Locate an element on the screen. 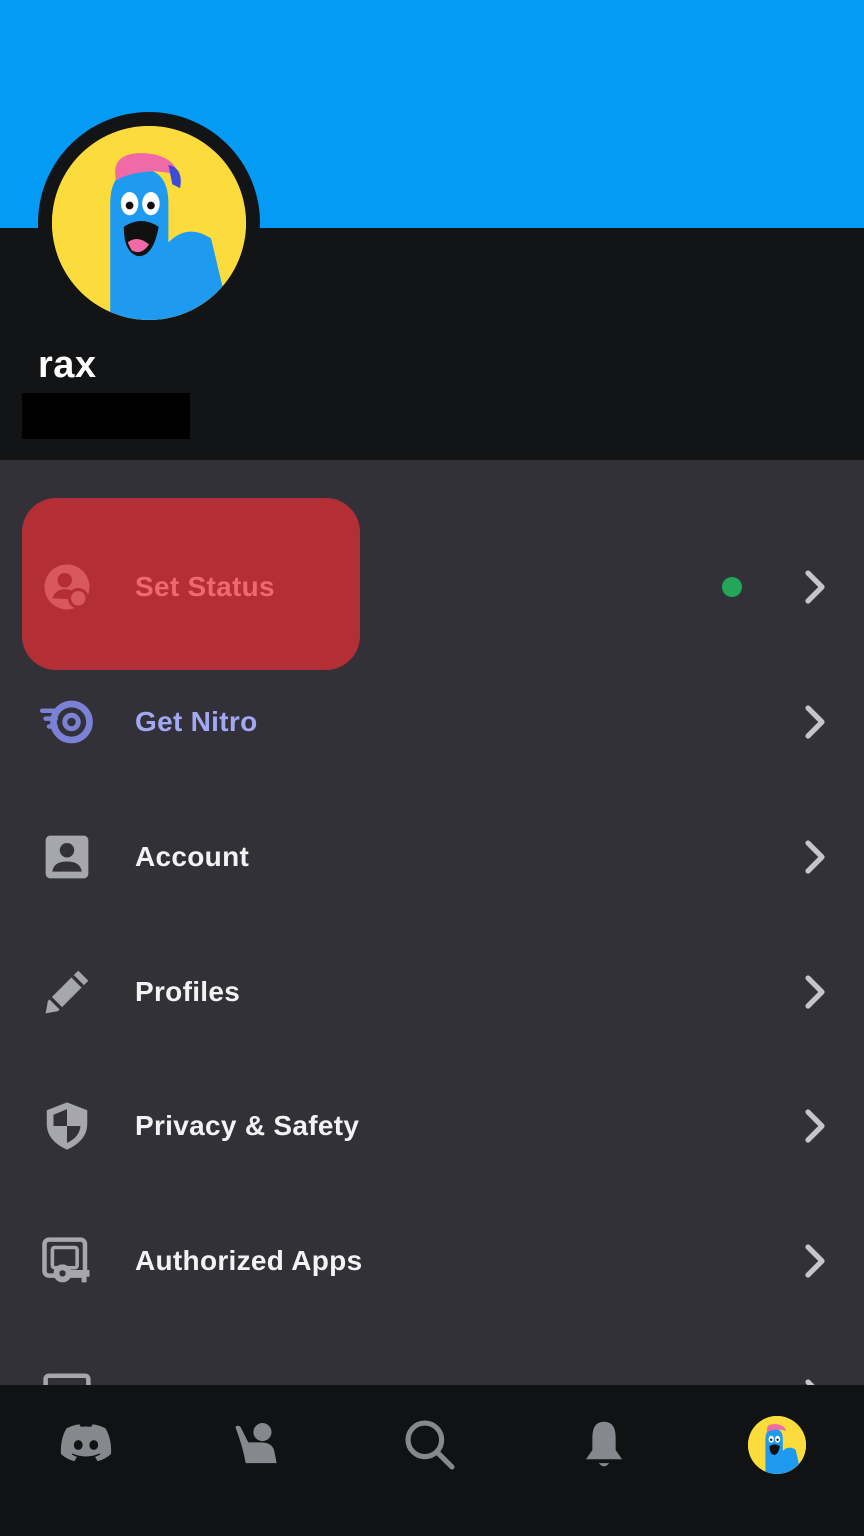  nav-search is located at coordinates (430, 1445).